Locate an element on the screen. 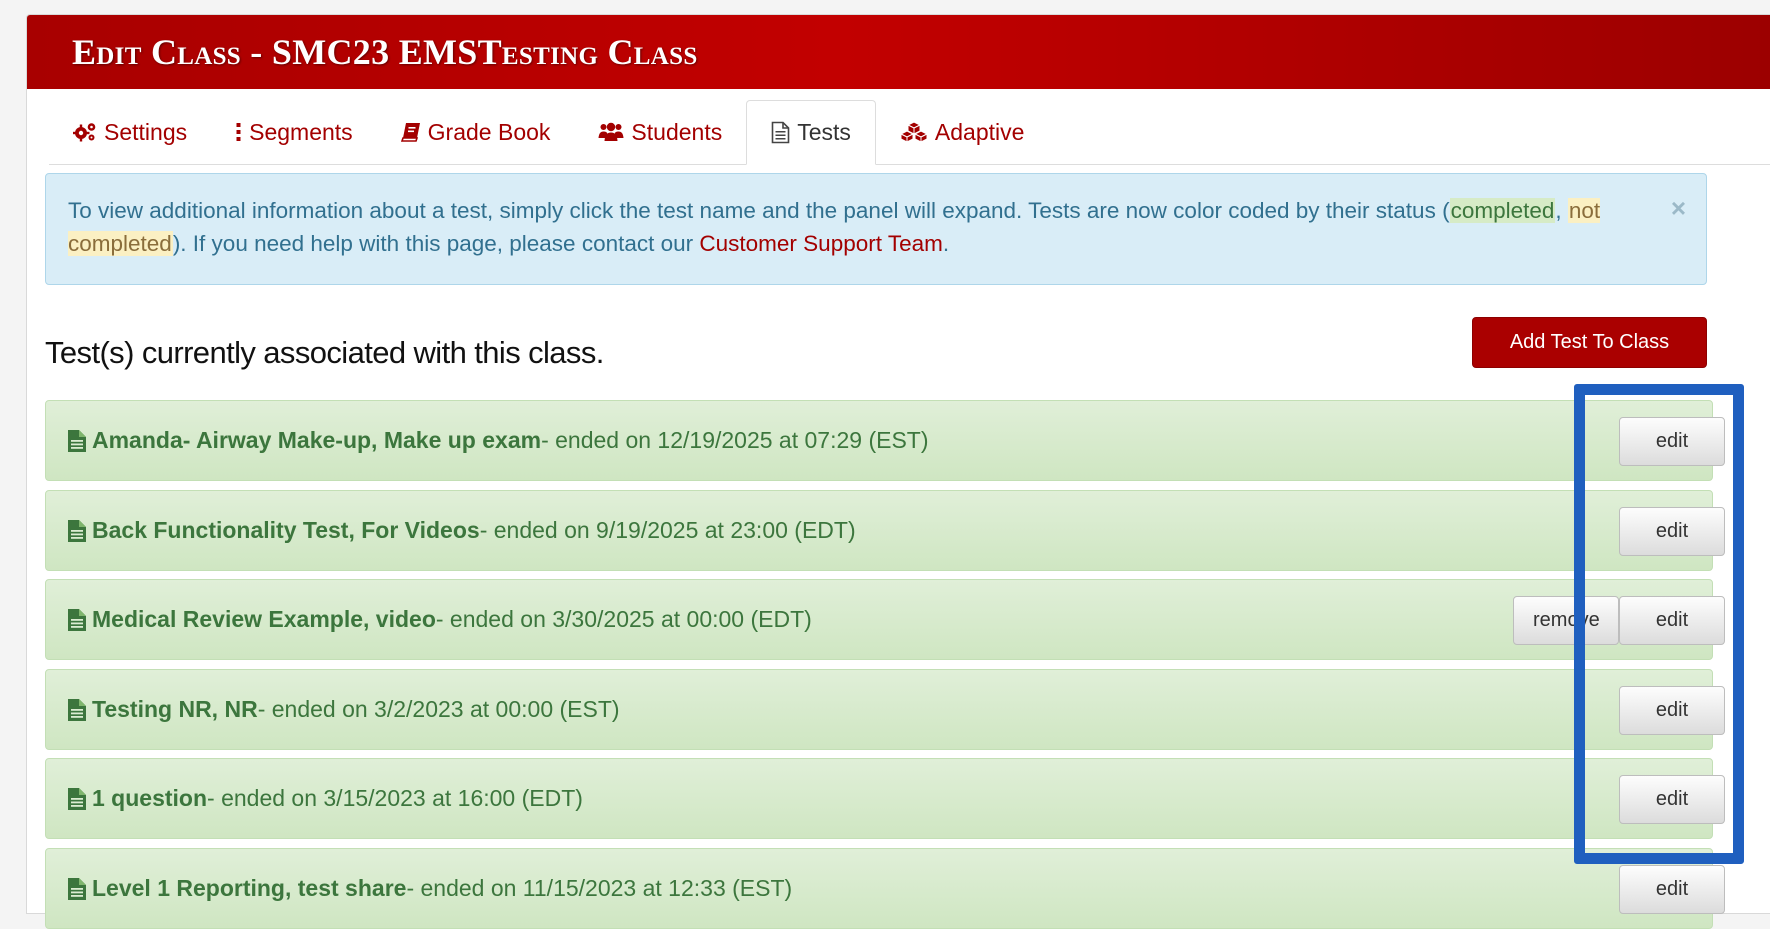 Image resolution: width=1770 pixels, height=929 pixels. tab-segments: Segments is located at coordinates (294, 132).